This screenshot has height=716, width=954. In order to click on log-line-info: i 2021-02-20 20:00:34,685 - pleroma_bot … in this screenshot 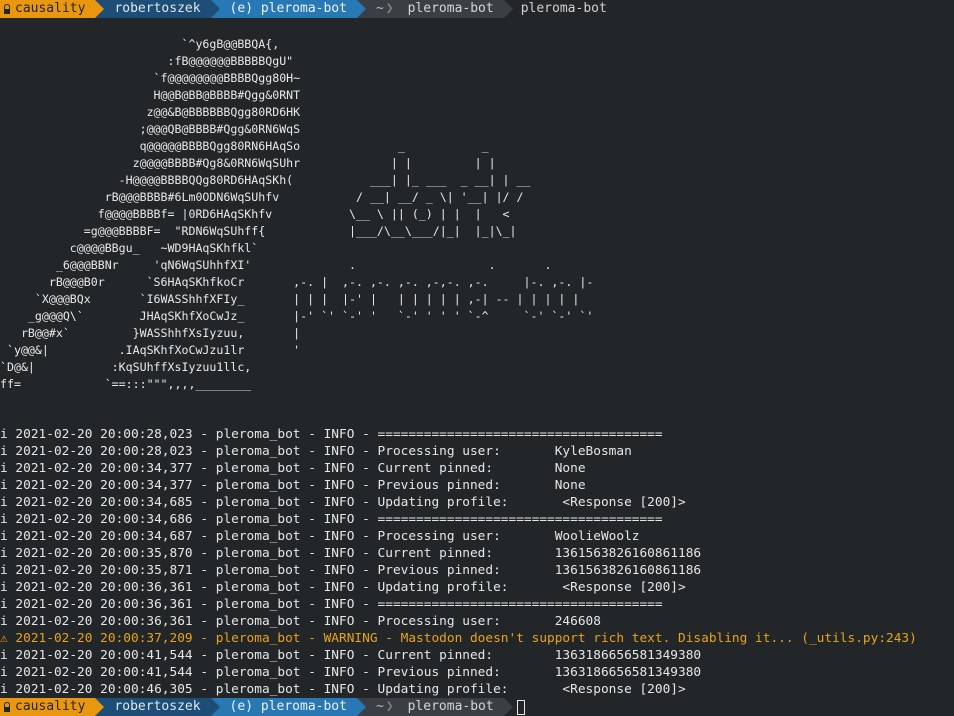, I will do `click(477, 502)`.